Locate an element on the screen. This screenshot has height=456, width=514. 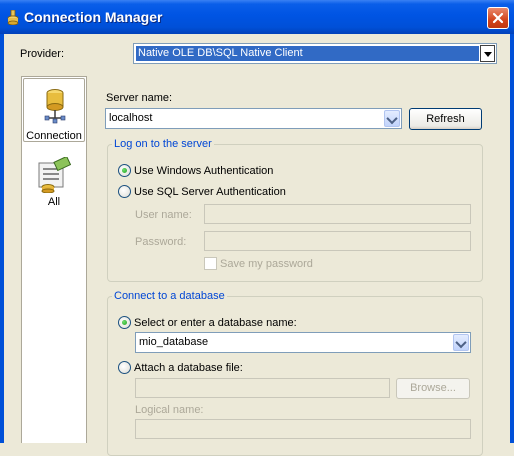
provider-dropdown: Native OLE DB\SQL Native Client is located at coordinates (315, 53).